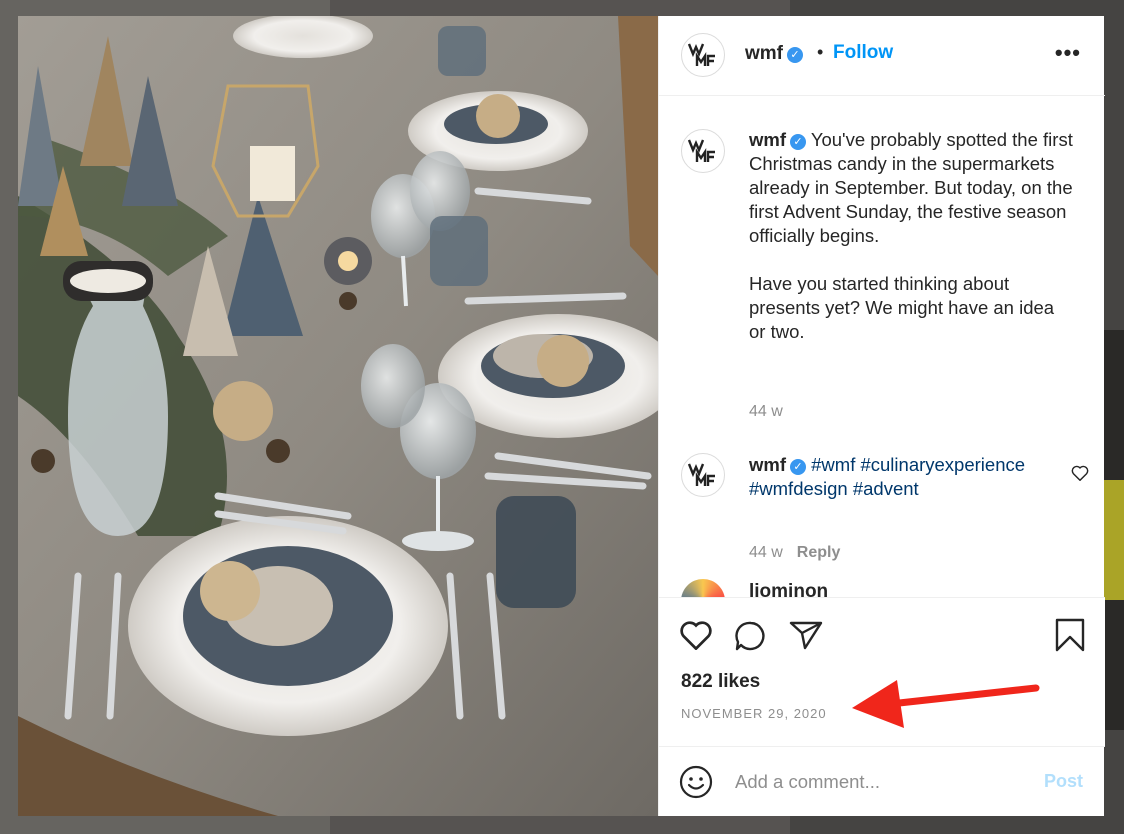  I want to click on post-comment-button: Post, so click(1063, 781).